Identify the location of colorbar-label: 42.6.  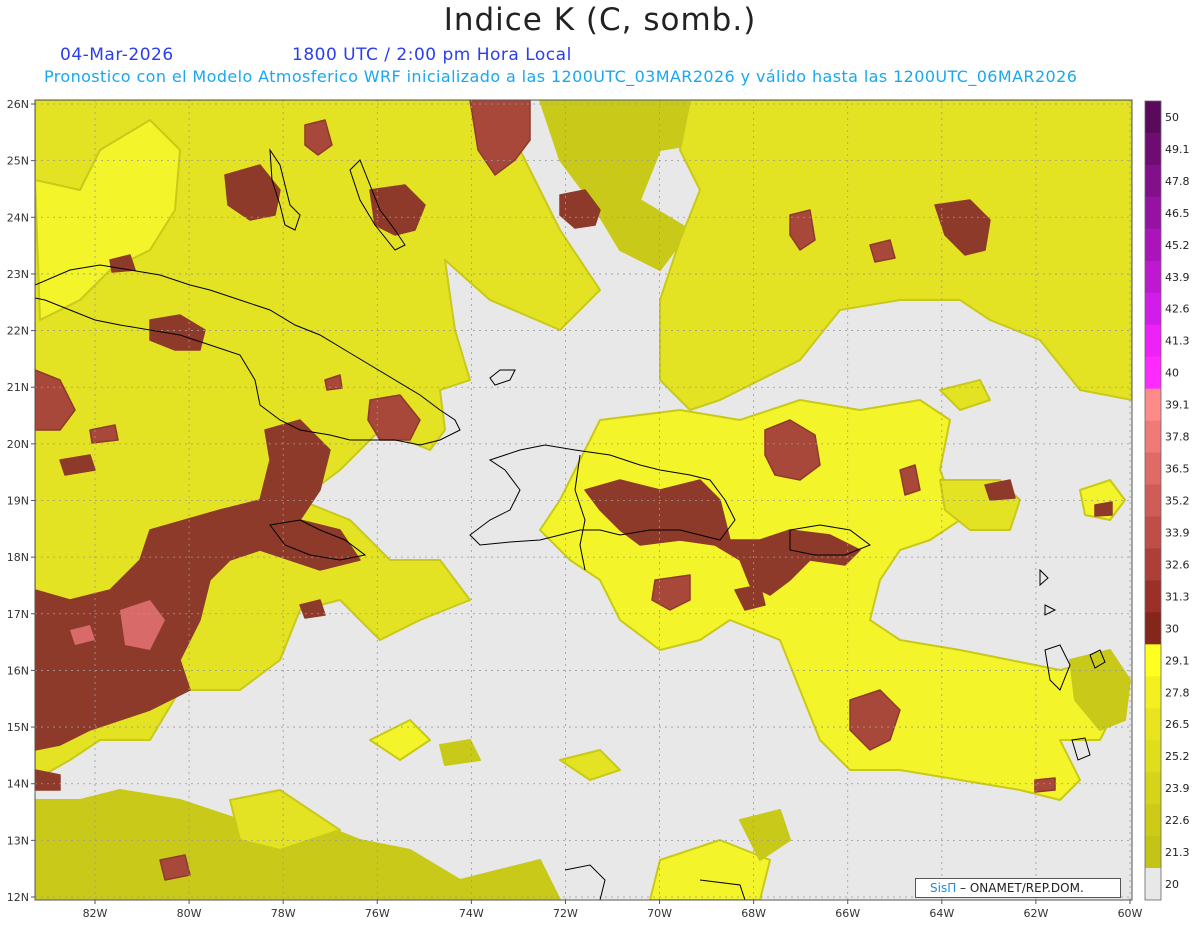
(1177, 309).